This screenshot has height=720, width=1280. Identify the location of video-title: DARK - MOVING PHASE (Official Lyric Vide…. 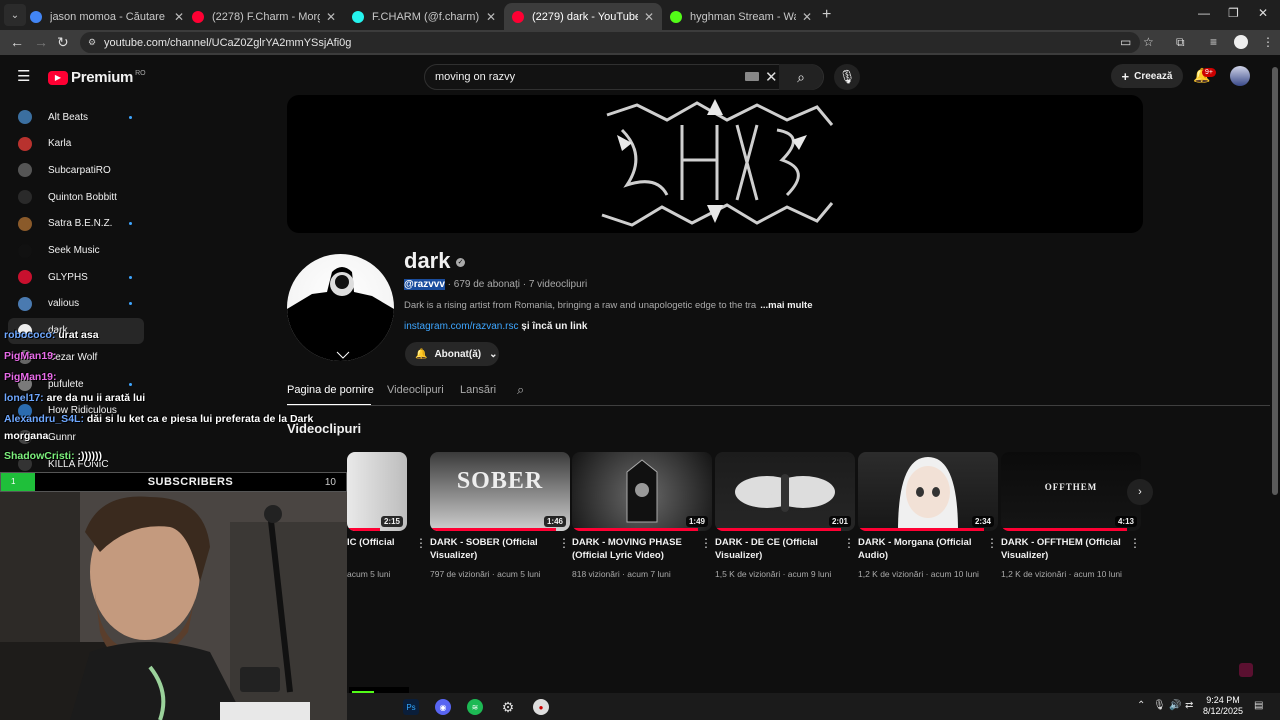
(632, 549).